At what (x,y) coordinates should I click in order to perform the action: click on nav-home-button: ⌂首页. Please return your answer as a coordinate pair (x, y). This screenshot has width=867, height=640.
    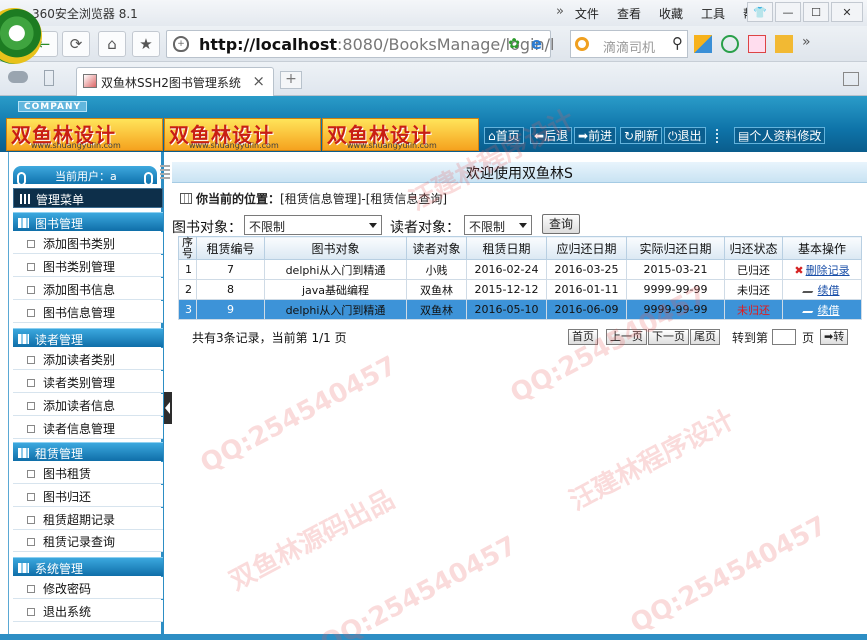
    Looking at the image, I should click on (504, 135).